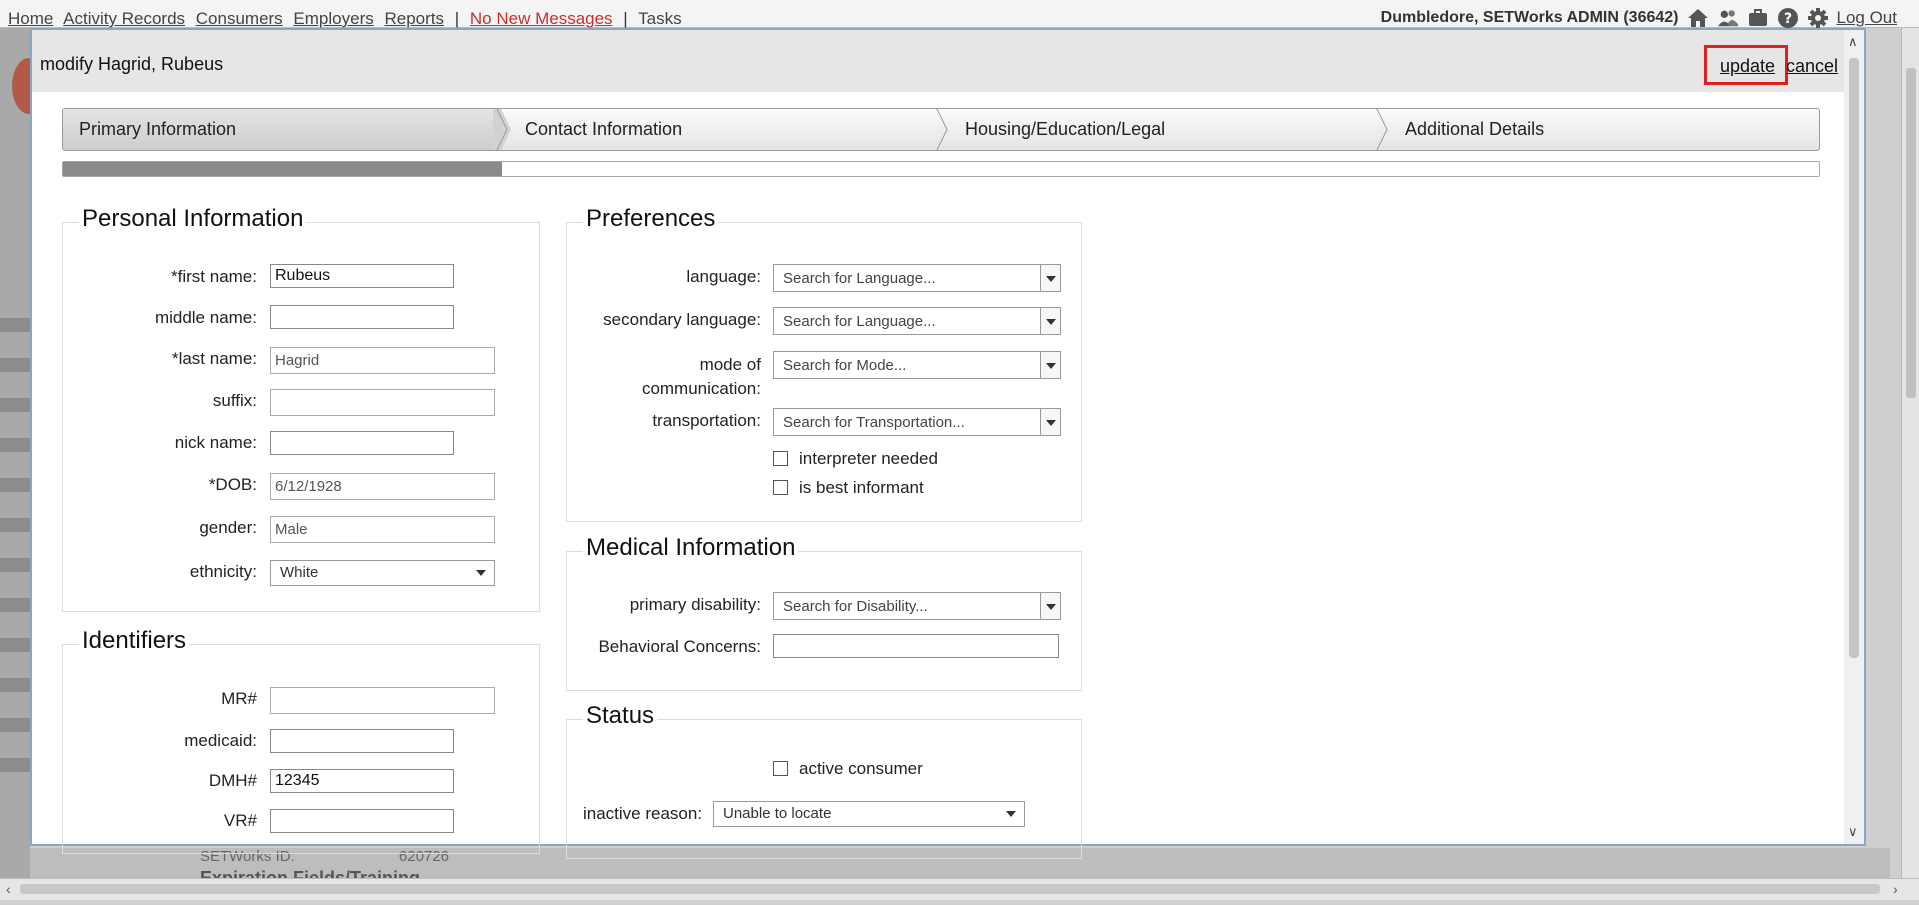 This screenshot has width=1919, height=905. Describe the element at coordinates (414, 18) in the screenshot. I see `nav-link-reports: Reports` at that location.